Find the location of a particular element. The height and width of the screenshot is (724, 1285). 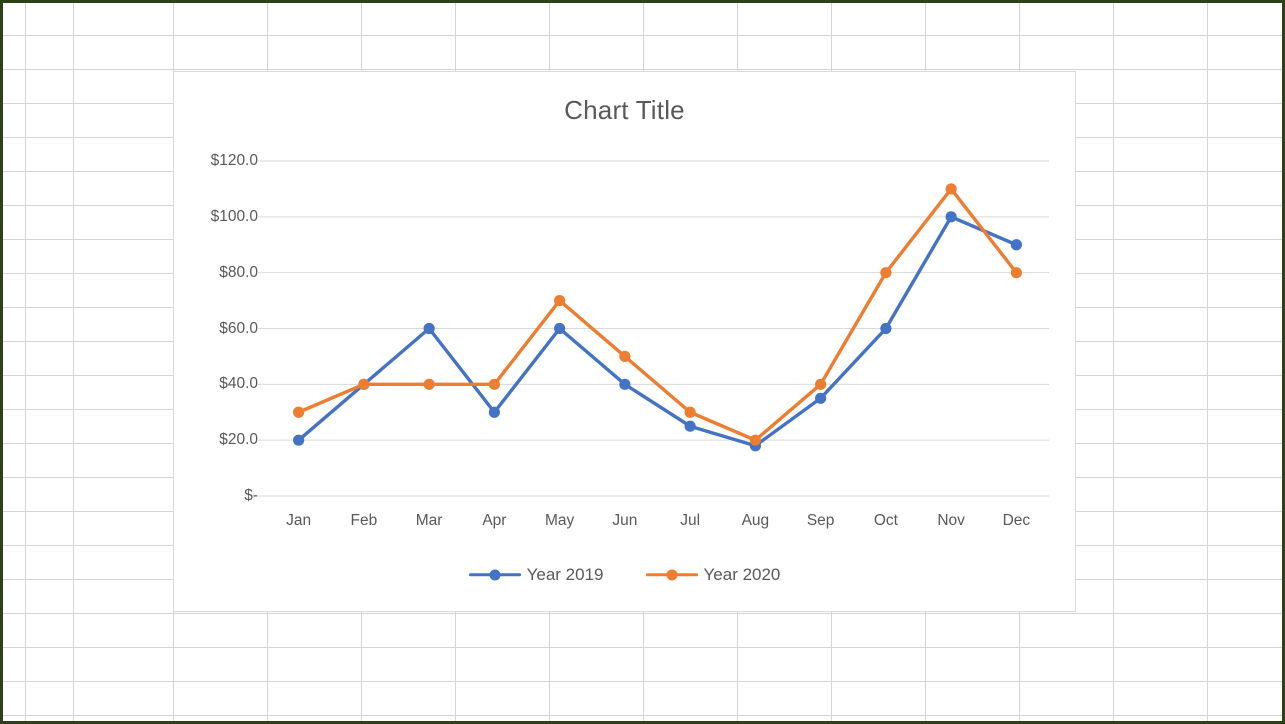

x-axis-tick-label: Mar is located at coordinates (429, 520).